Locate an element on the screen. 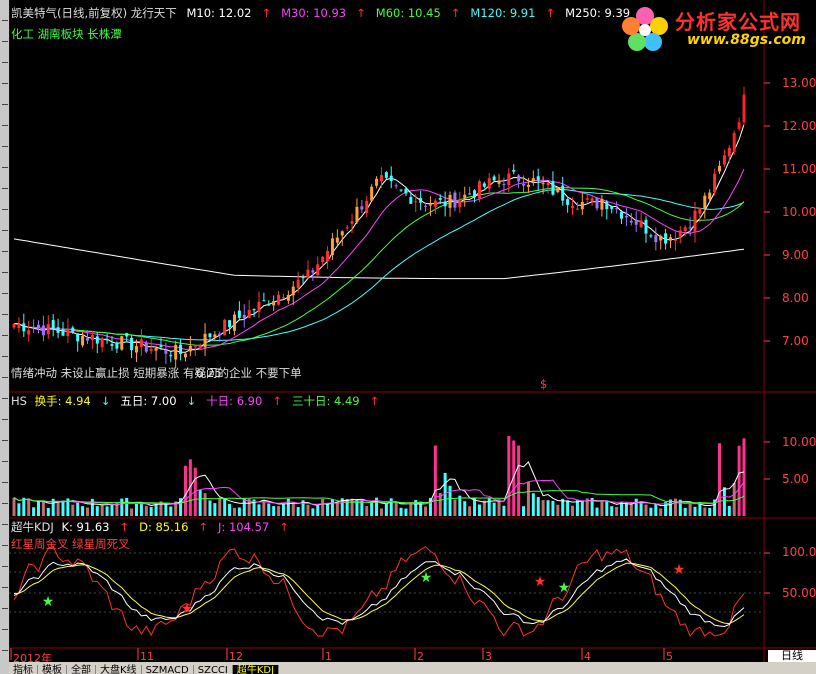 This screenshot has height=674, width=816. kdj-arrow-2: ↑ is located at coordinates (284, 527).